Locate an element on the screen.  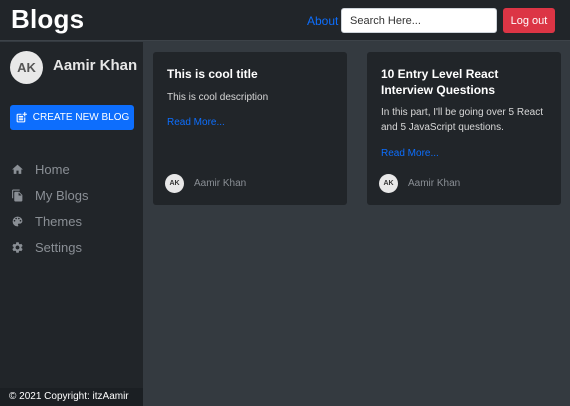
top-navbar: Blogs About Log out is located at coordinates (285, 20).